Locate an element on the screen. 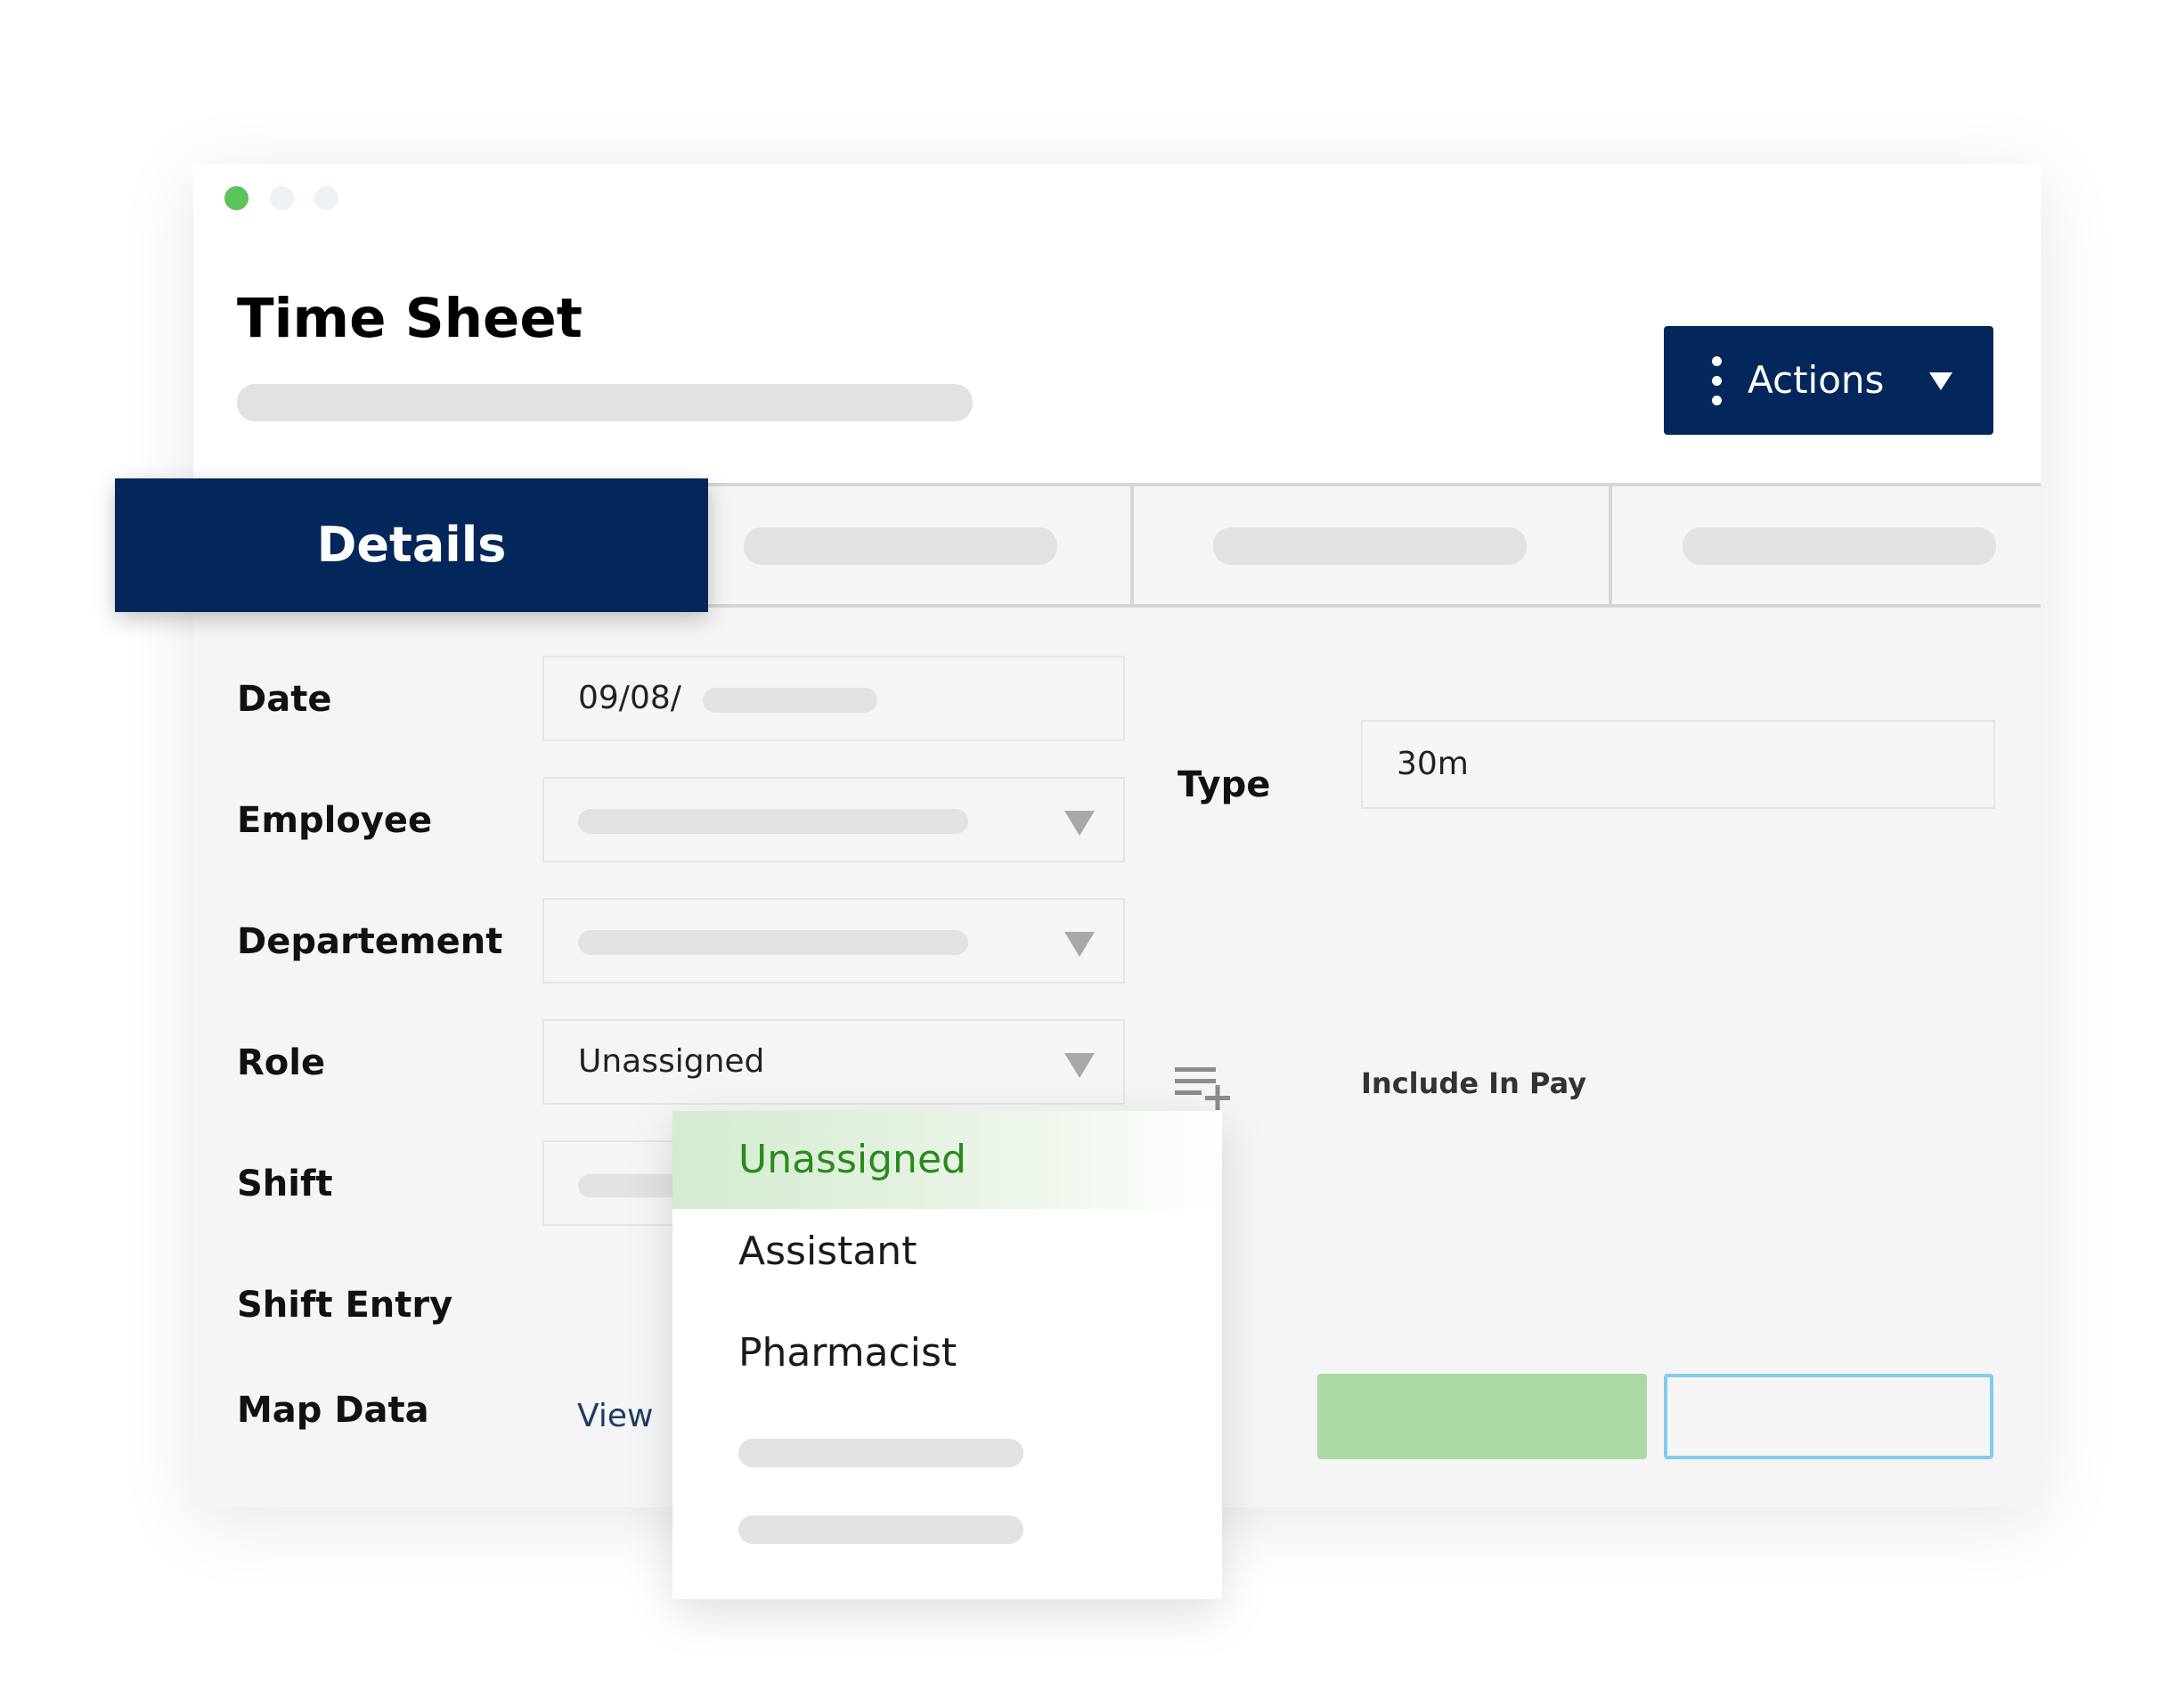  save-button is located at coordinates (1482, 1416).